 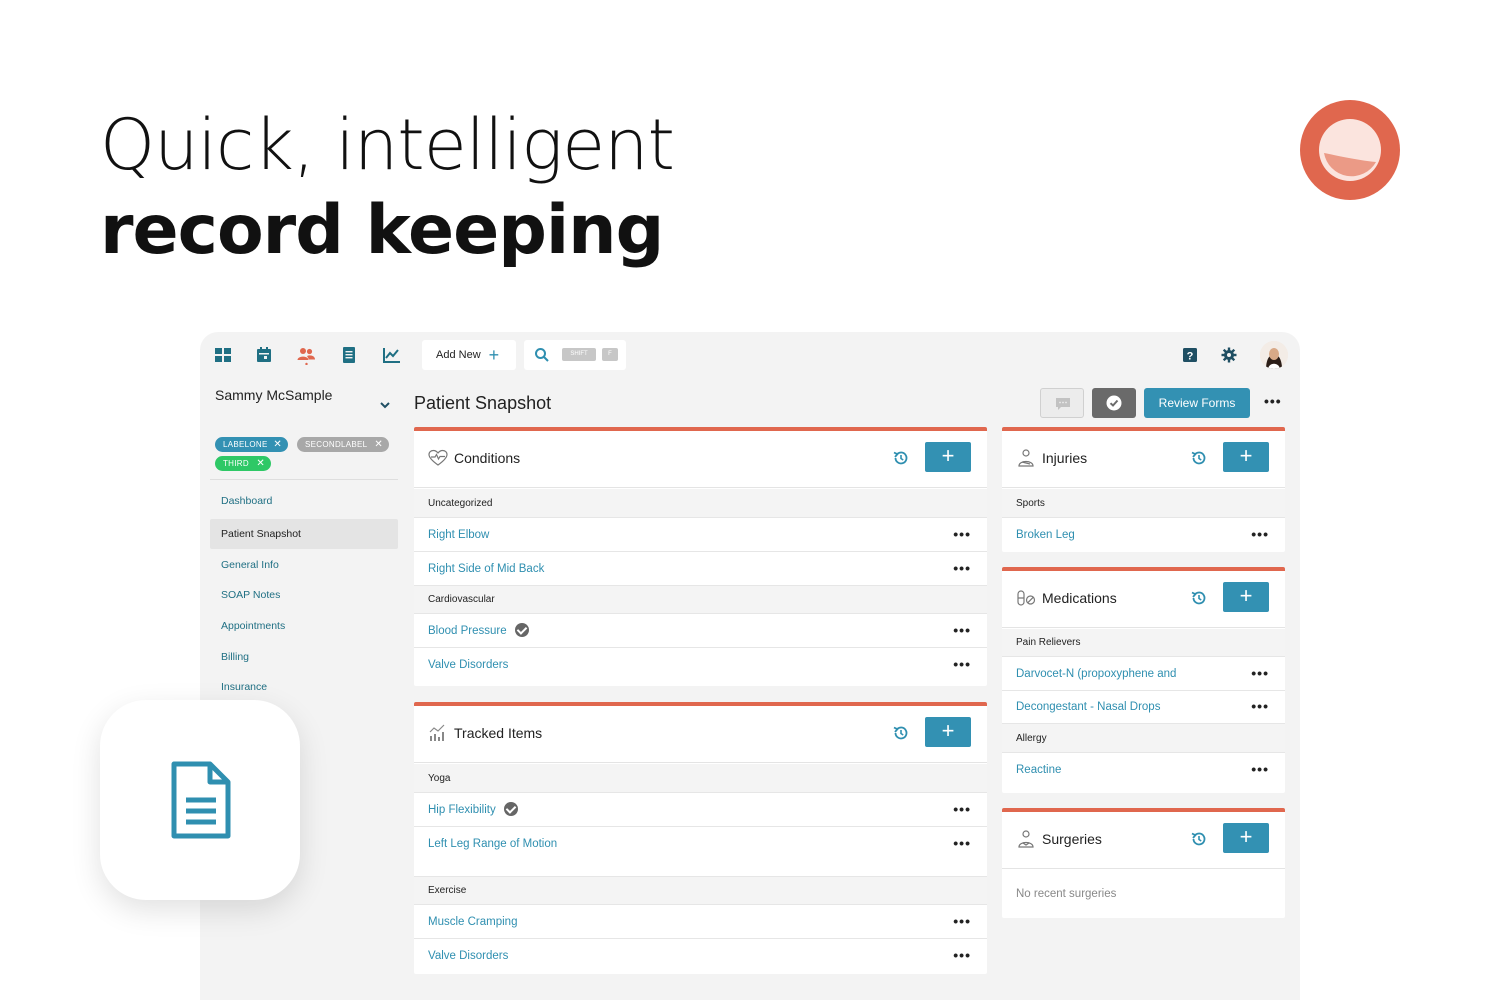 I want to click on headline-line1: Quick, intelligent, so click(x=387, y=145).